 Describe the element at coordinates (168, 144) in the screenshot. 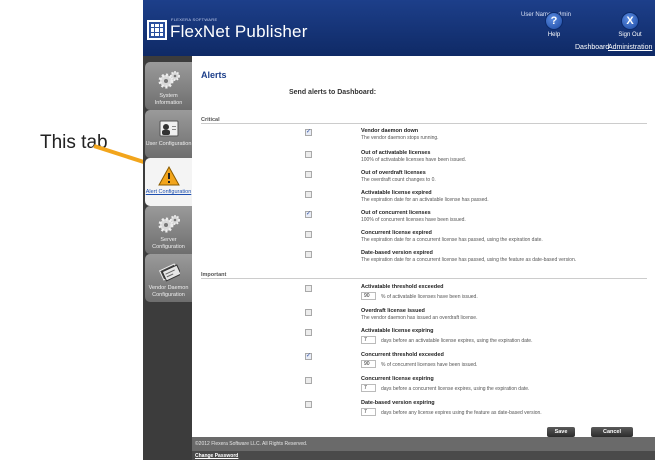

I see `sidebar-item-label: User Configuration` at that location.